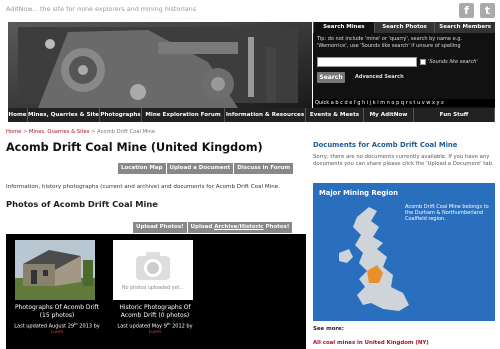  I want to click on see-more-label: See more:, so click(328, 329).